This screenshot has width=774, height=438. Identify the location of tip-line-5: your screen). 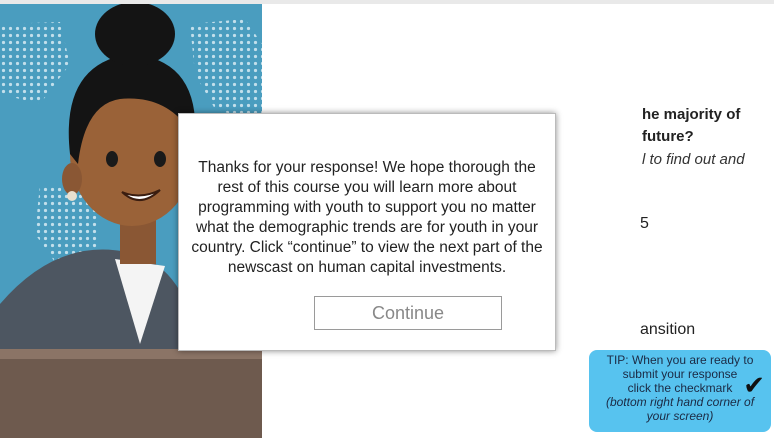
(680, 416).